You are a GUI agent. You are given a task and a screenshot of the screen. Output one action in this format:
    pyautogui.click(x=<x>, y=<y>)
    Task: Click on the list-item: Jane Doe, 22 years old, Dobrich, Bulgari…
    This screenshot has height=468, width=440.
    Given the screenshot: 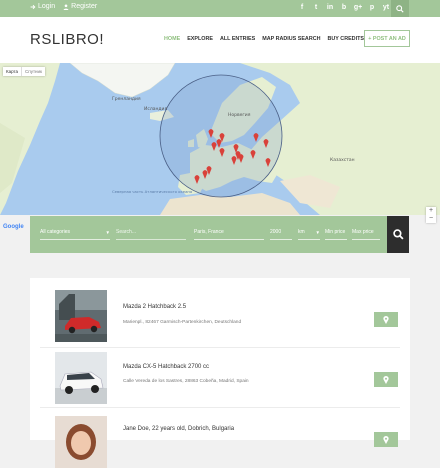 What is the action you would take?
    pyautogui.click(x=220, y=438)
    